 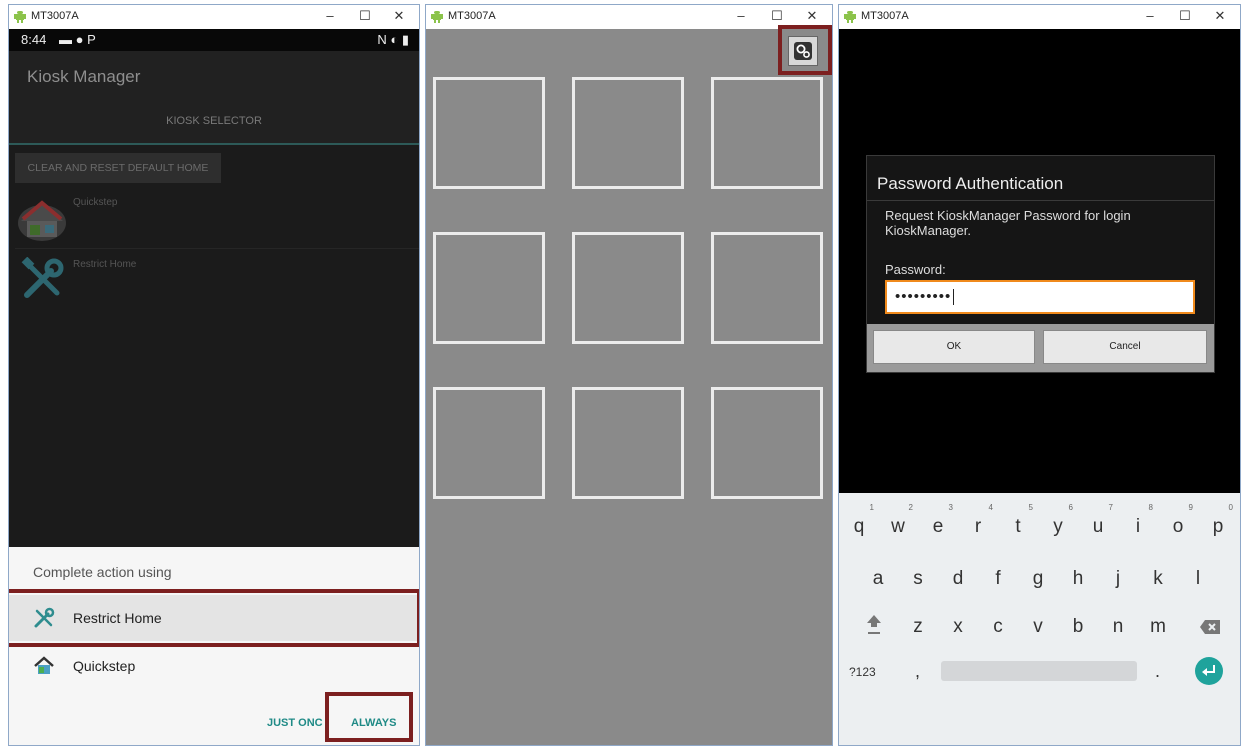 What do you see at coordinates (1118, 627) in the screenshot?
I see `key-n: n` at bounding box center [1118, 627].